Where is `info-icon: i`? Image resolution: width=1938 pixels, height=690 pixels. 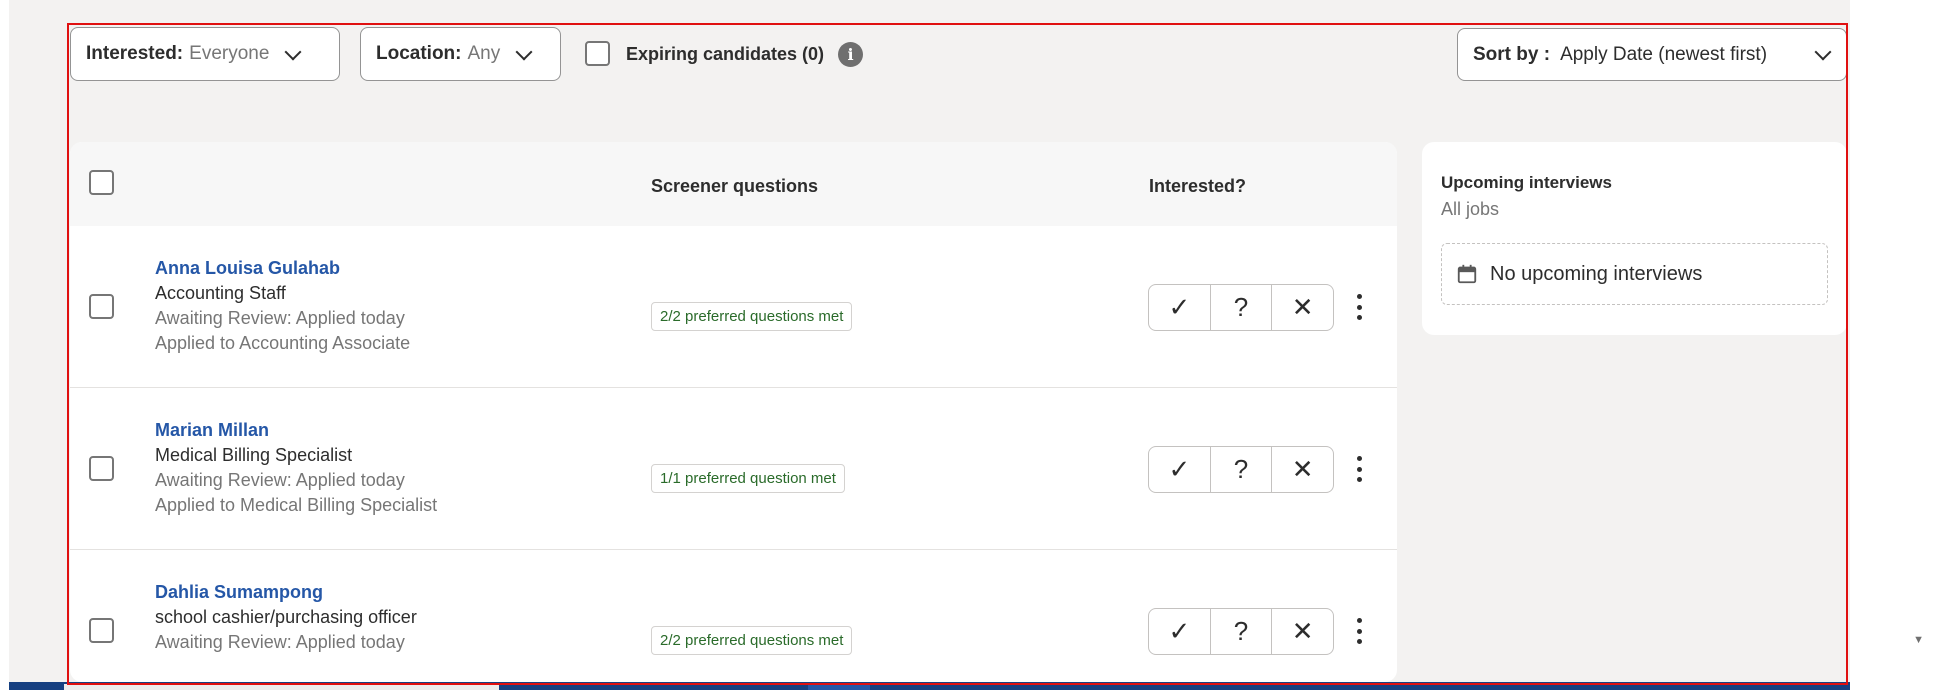
info-icon: i is located at coordinates (850, 54).